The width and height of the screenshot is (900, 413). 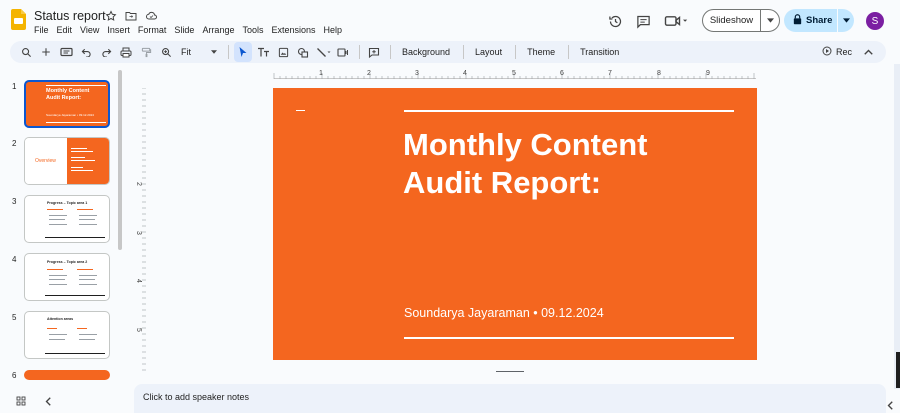 I want to click on add-comment-icon, so click(x=374, y=52).